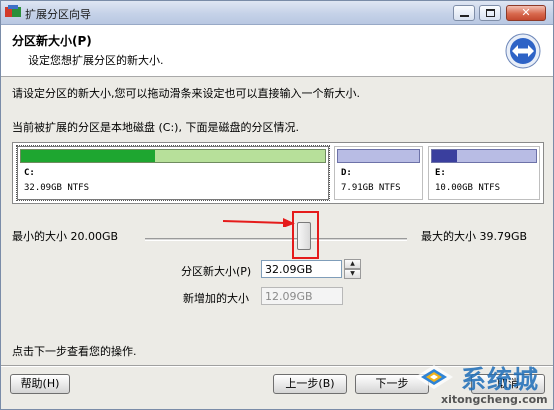  What do you see at coordinates (352, 264) in the screenshot?
I see `spin-up-button: ▲` at bounding box center [352, 264].